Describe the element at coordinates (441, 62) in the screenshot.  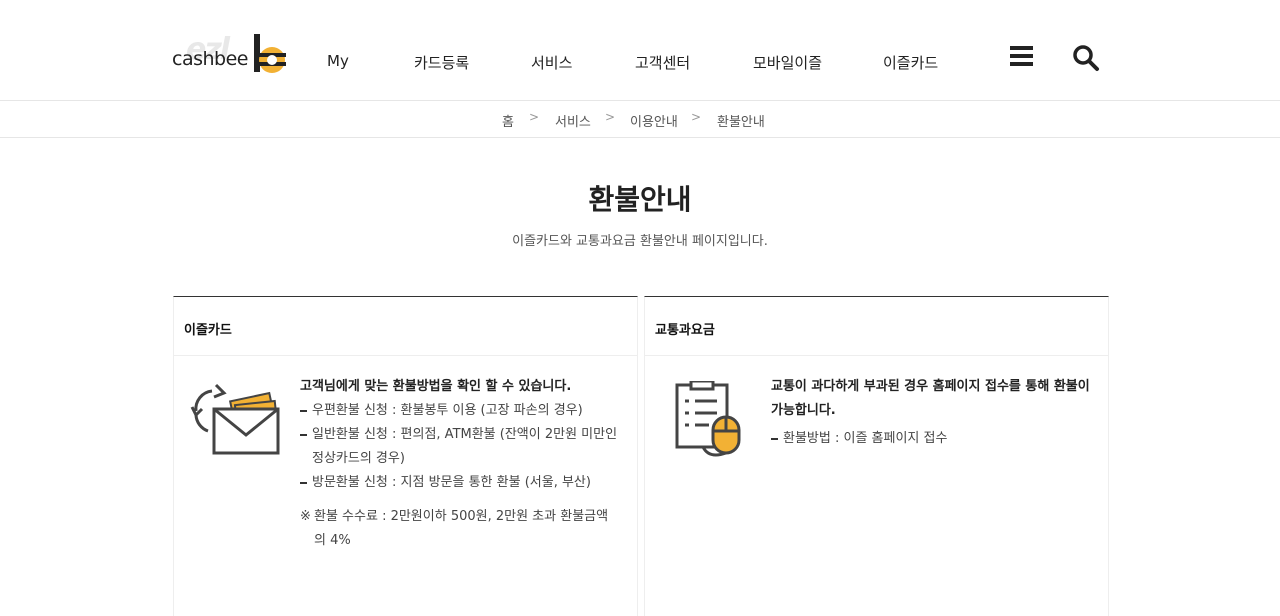
I see `nav-item-card-register: 카드등록` at that location.